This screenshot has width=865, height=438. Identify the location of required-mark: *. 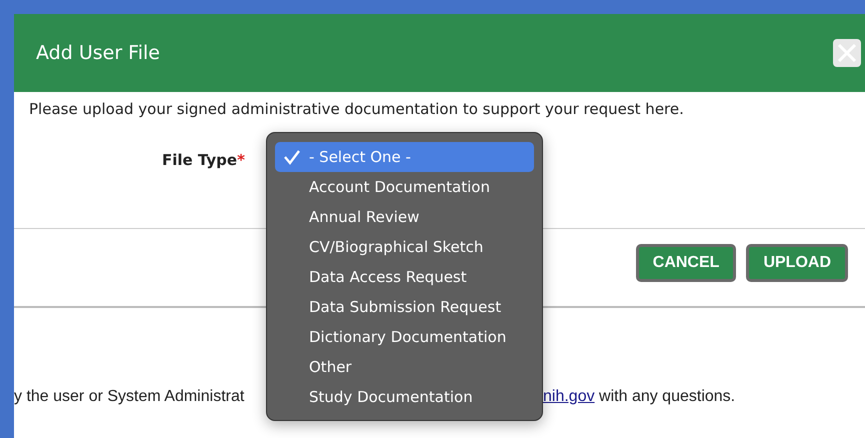
(241, 160).